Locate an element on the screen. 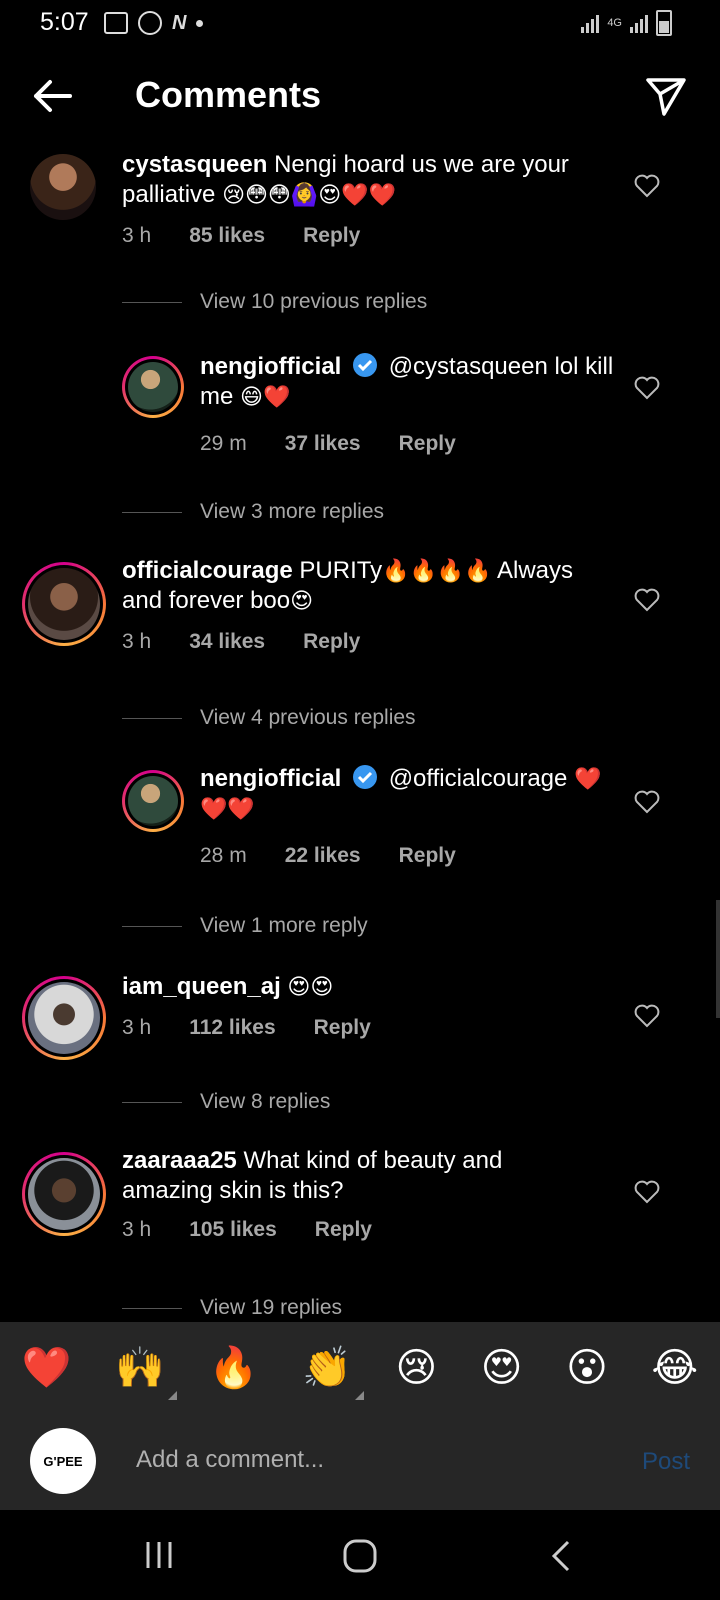 Image resolution: width=720 pixels, height=1600 pixels. comment-meta: 3 h 34 likes Reply is located at coordinates (241, 642).